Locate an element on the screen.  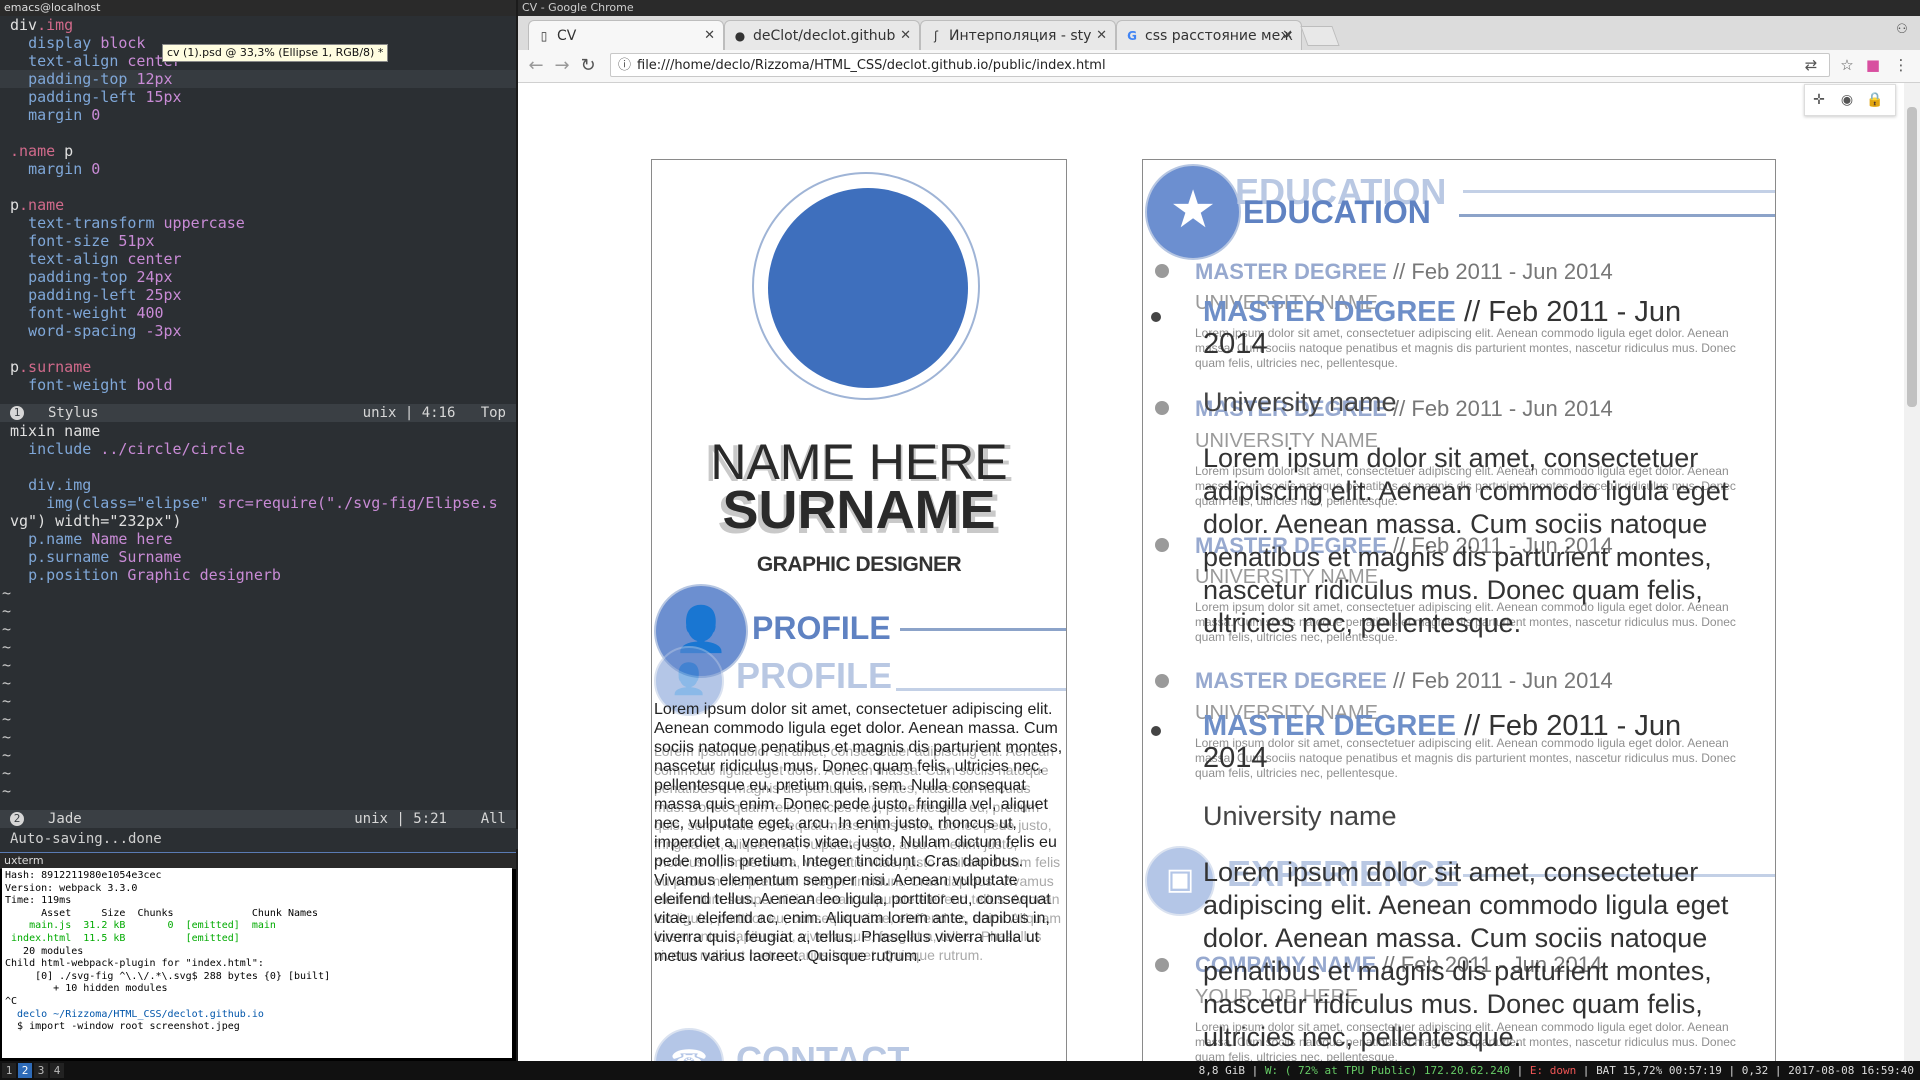
translate-icon: ⇄ is located at coordinates (1811, 65).